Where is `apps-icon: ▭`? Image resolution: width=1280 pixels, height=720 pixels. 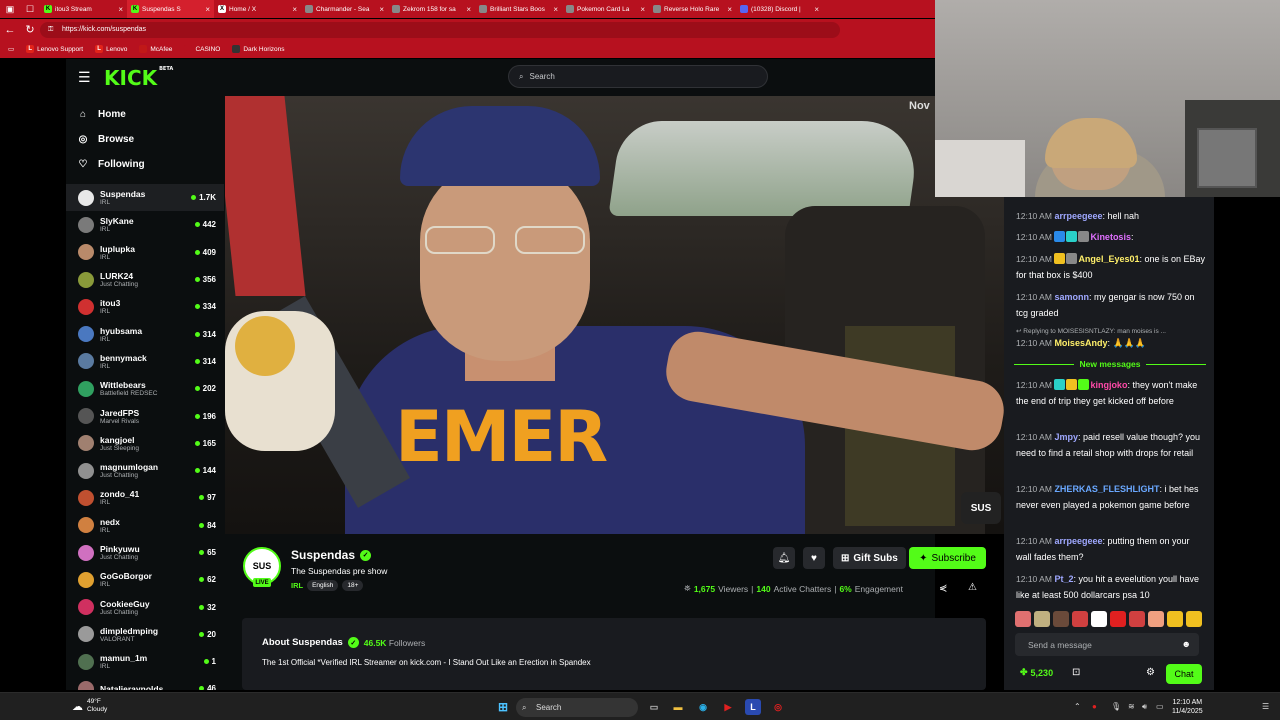
apps-icon: ▭ is located at coordinates (11, 49).